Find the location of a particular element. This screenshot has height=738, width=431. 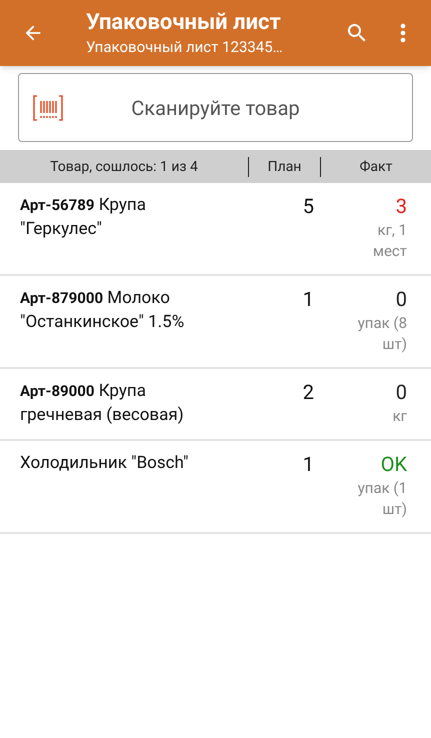

scan-field: Сканируйте товар is located at coordinates (215, 107).